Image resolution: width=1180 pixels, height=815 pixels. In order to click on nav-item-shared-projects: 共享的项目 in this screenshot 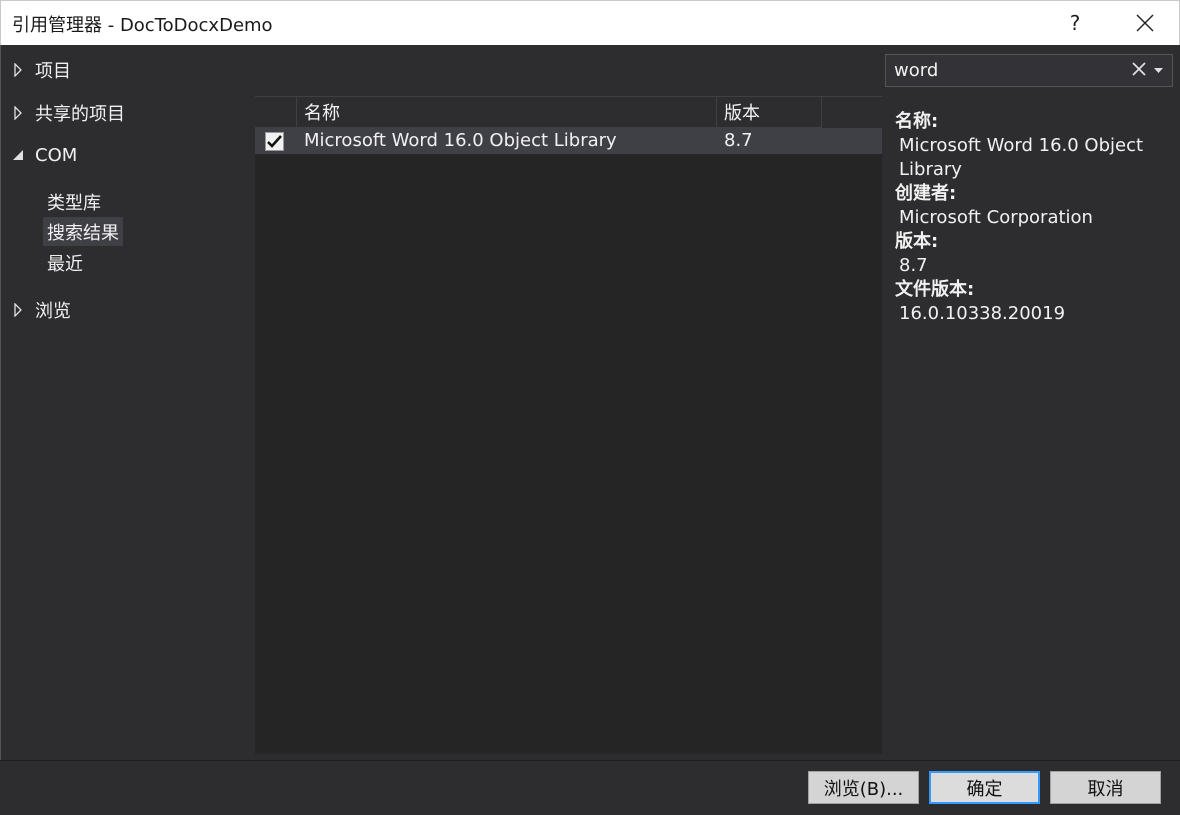, I will do `click(63, 113)`.